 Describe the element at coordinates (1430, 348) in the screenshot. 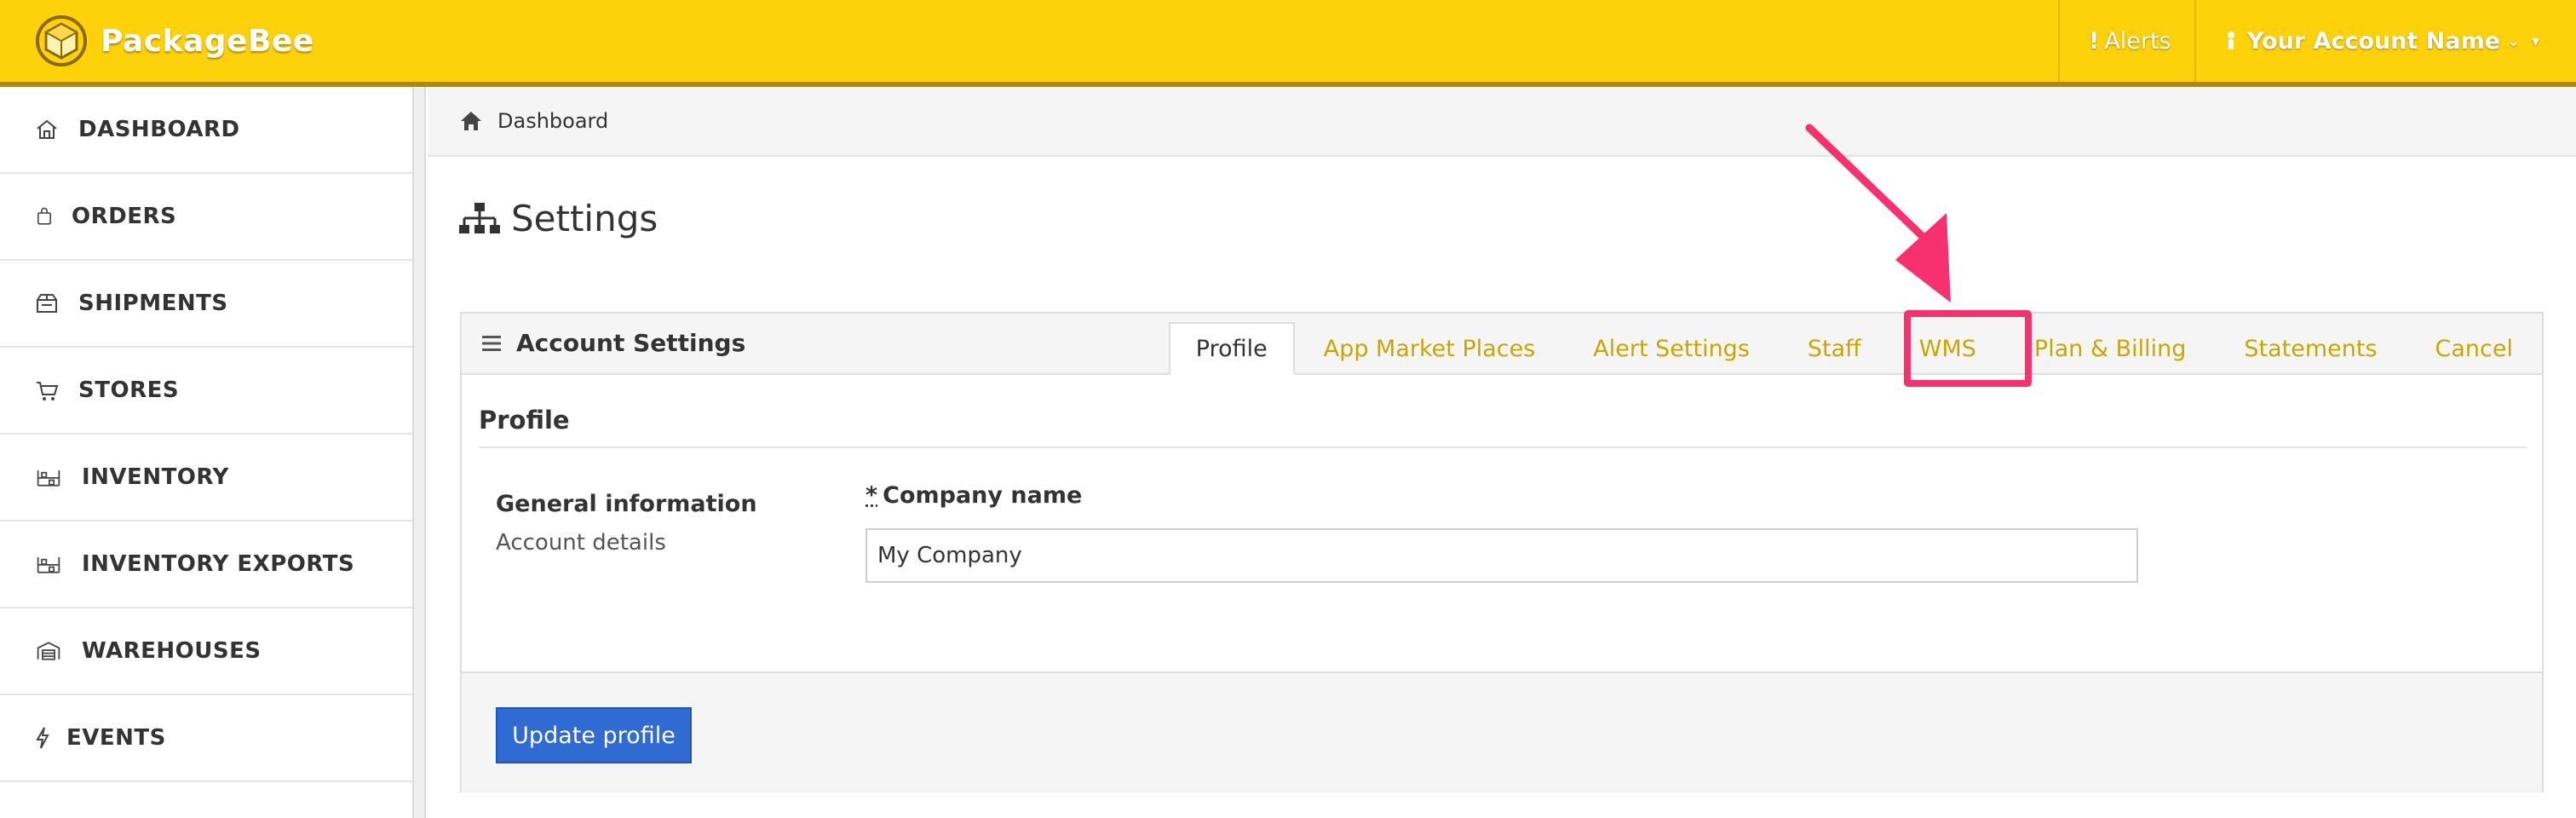

I see `tab-app-market-places: App Market Places` at that location.